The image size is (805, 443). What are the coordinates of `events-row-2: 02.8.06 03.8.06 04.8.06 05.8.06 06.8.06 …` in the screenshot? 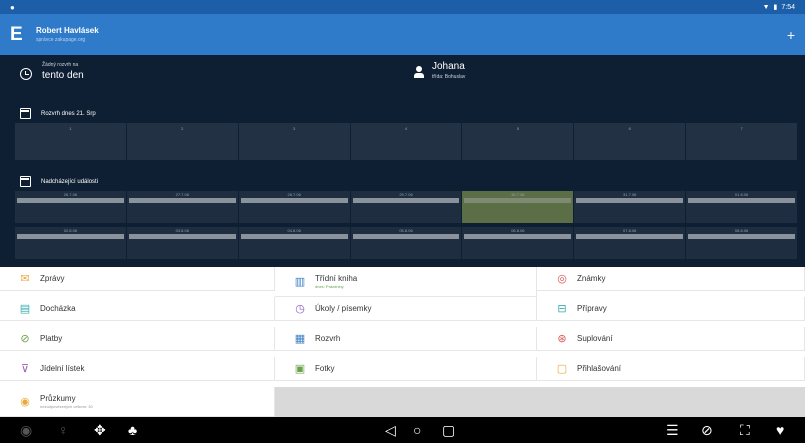 It's located at (407, 243).